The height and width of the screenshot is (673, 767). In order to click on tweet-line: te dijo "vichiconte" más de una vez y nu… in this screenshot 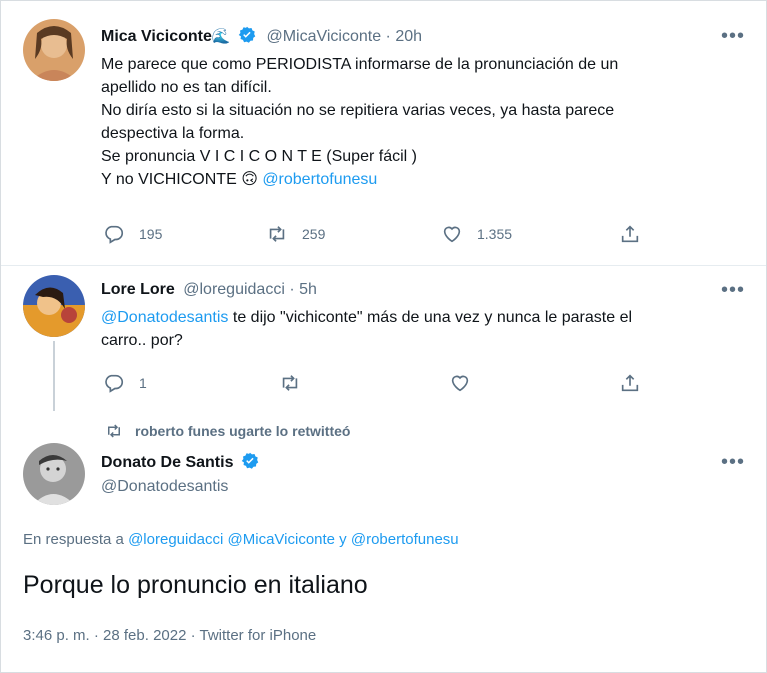, I will do `click(430, 317)`.